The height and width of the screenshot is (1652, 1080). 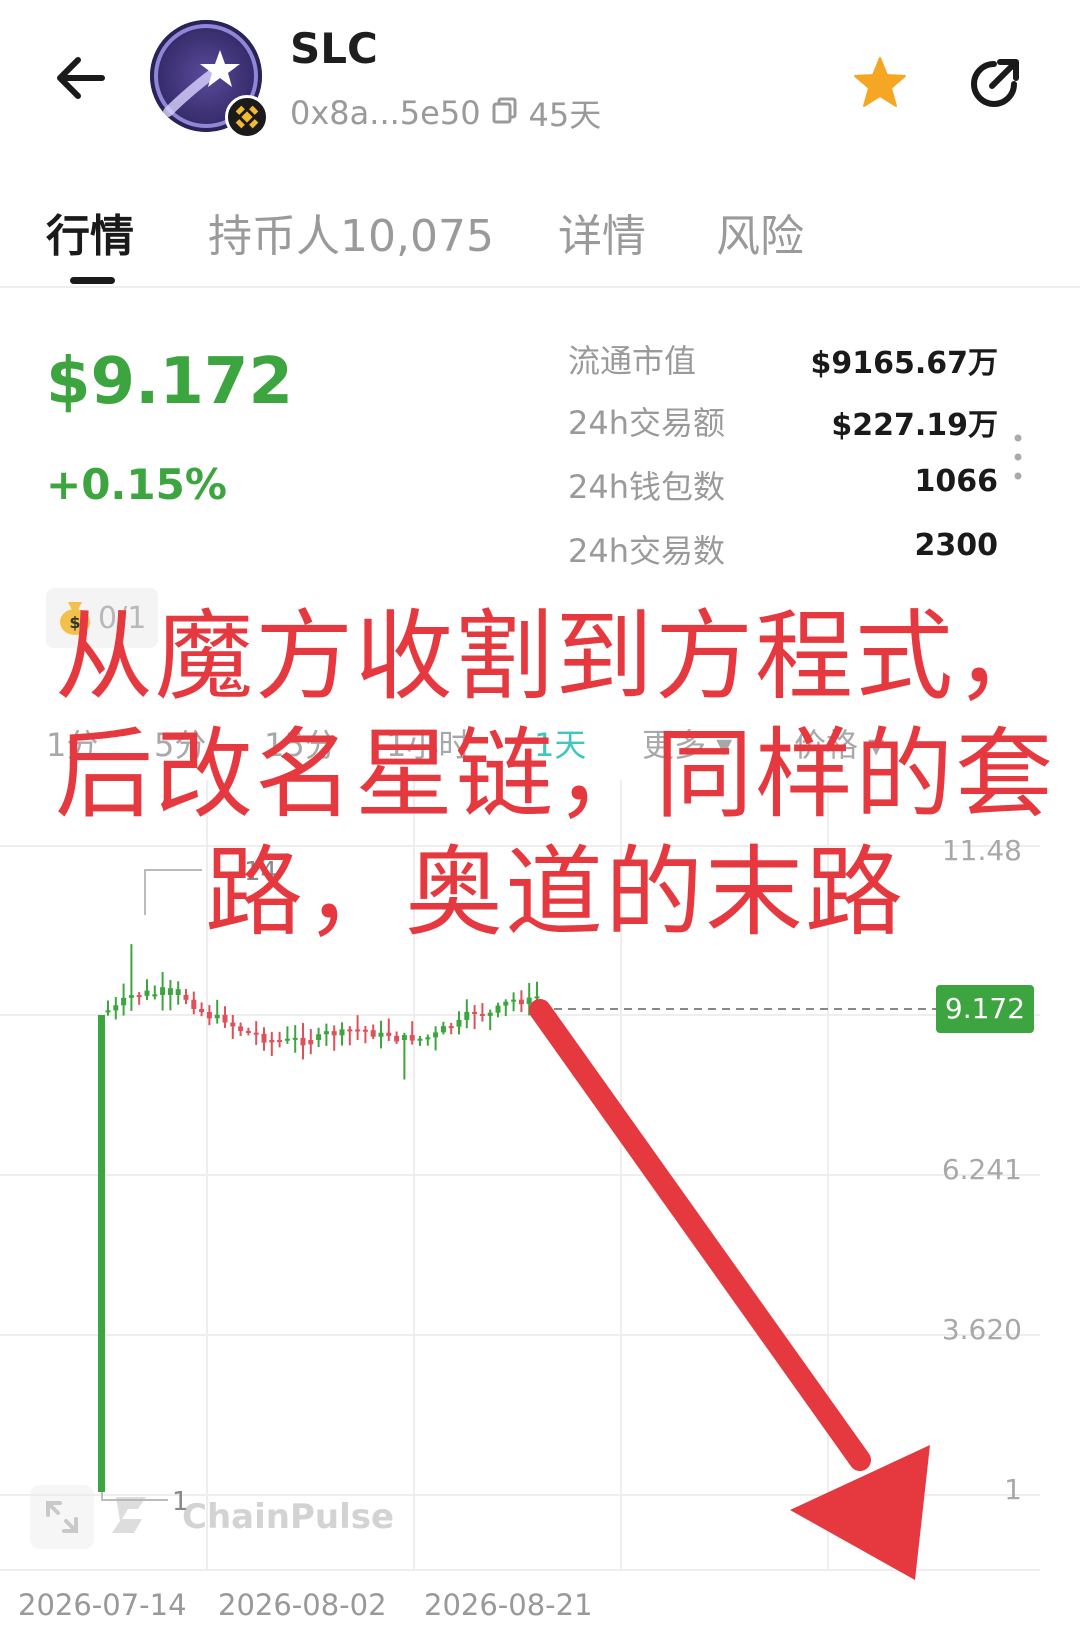 What do you see at coordinates (956, 545) in the screenshot?
I see `stat-value: 2300` at bounding box center [956, 545].